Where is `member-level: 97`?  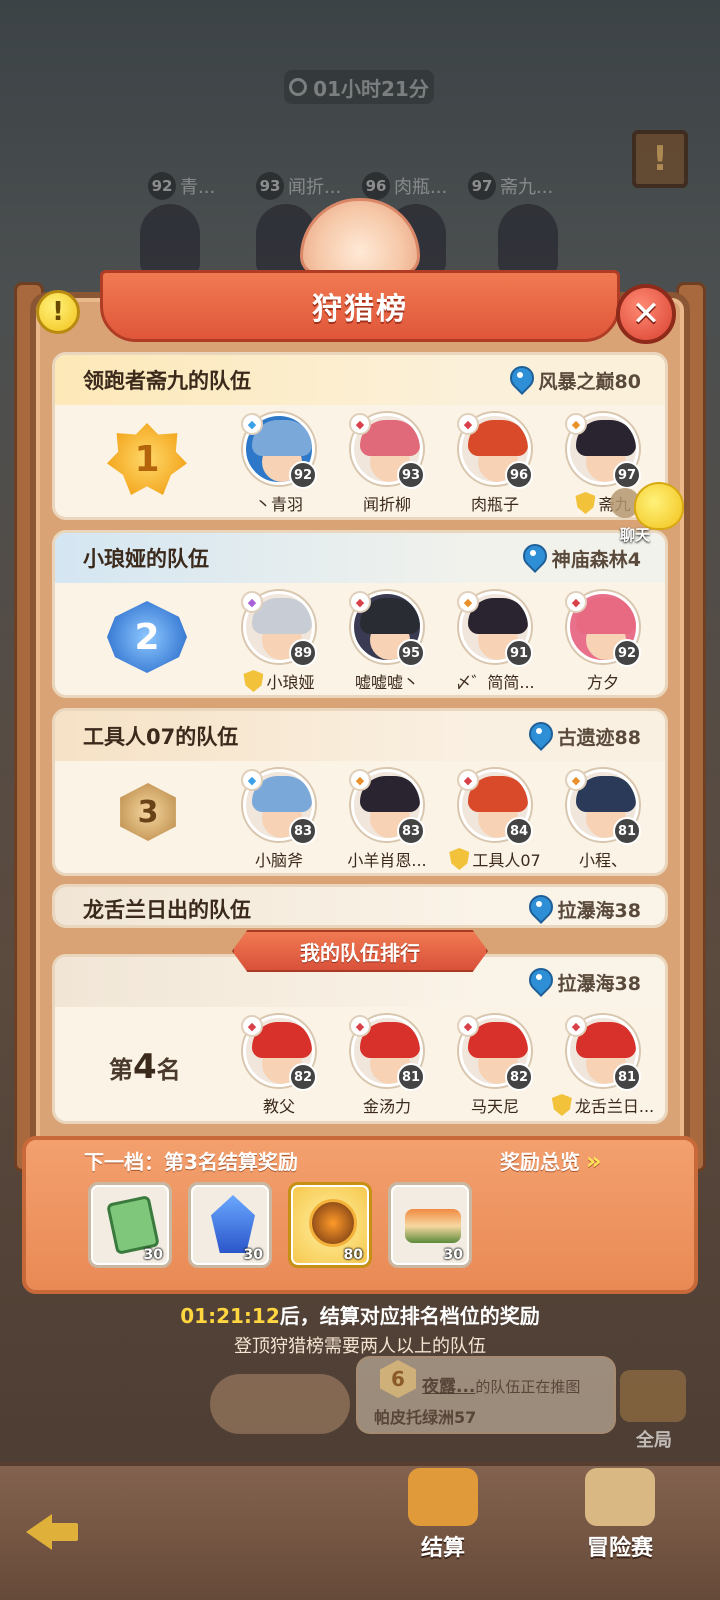
member-level: 97 is located at coordinates (627, 475).